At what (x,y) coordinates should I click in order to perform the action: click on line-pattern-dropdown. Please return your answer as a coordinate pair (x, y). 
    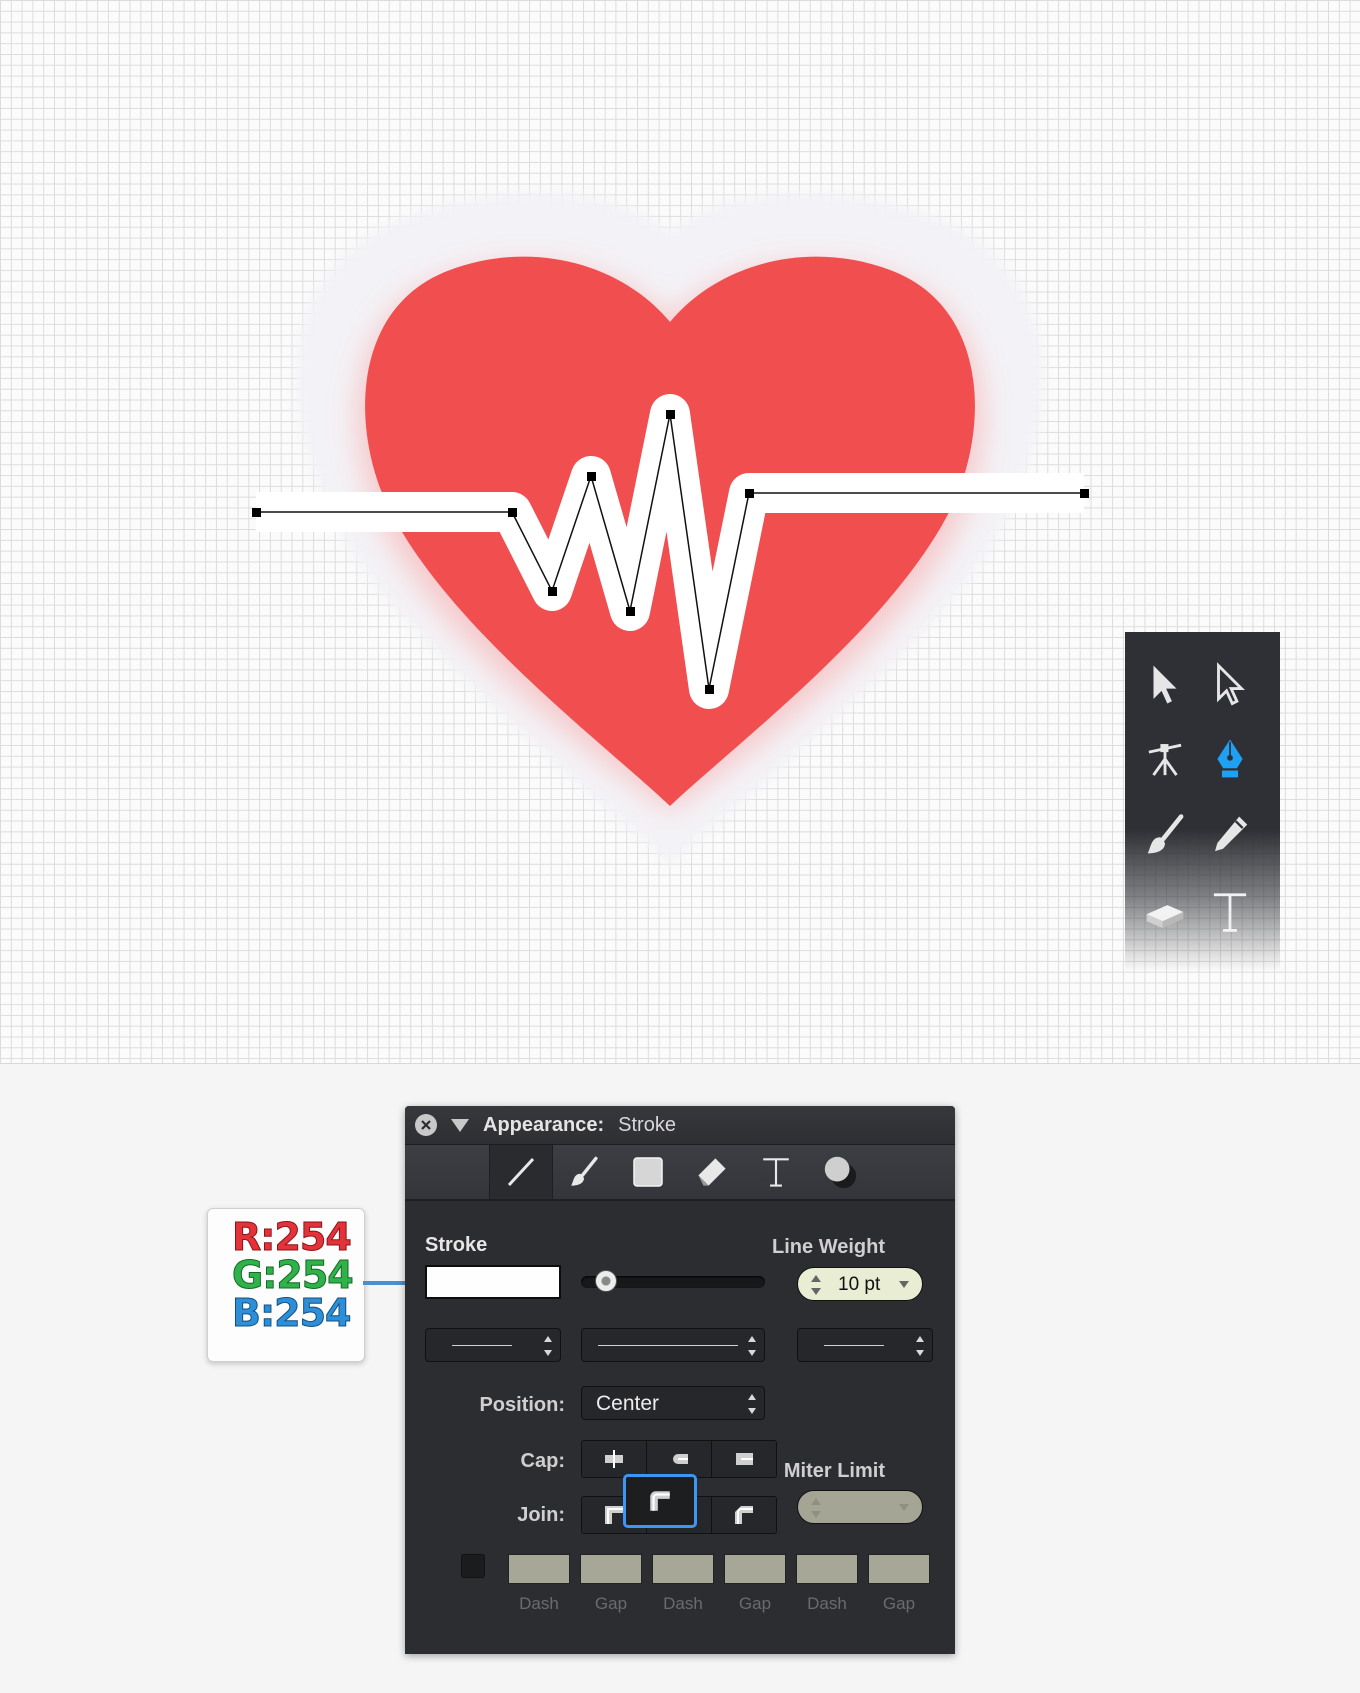
    Looking at the image, I should click on (673, 1345).